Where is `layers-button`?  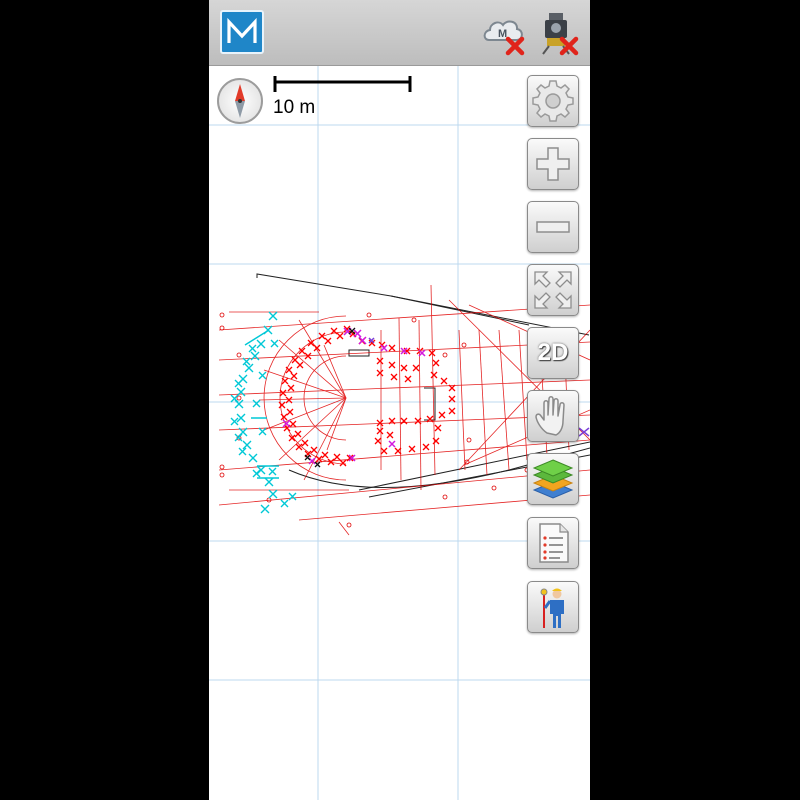 layers-button is located at coordinates (553, 479).